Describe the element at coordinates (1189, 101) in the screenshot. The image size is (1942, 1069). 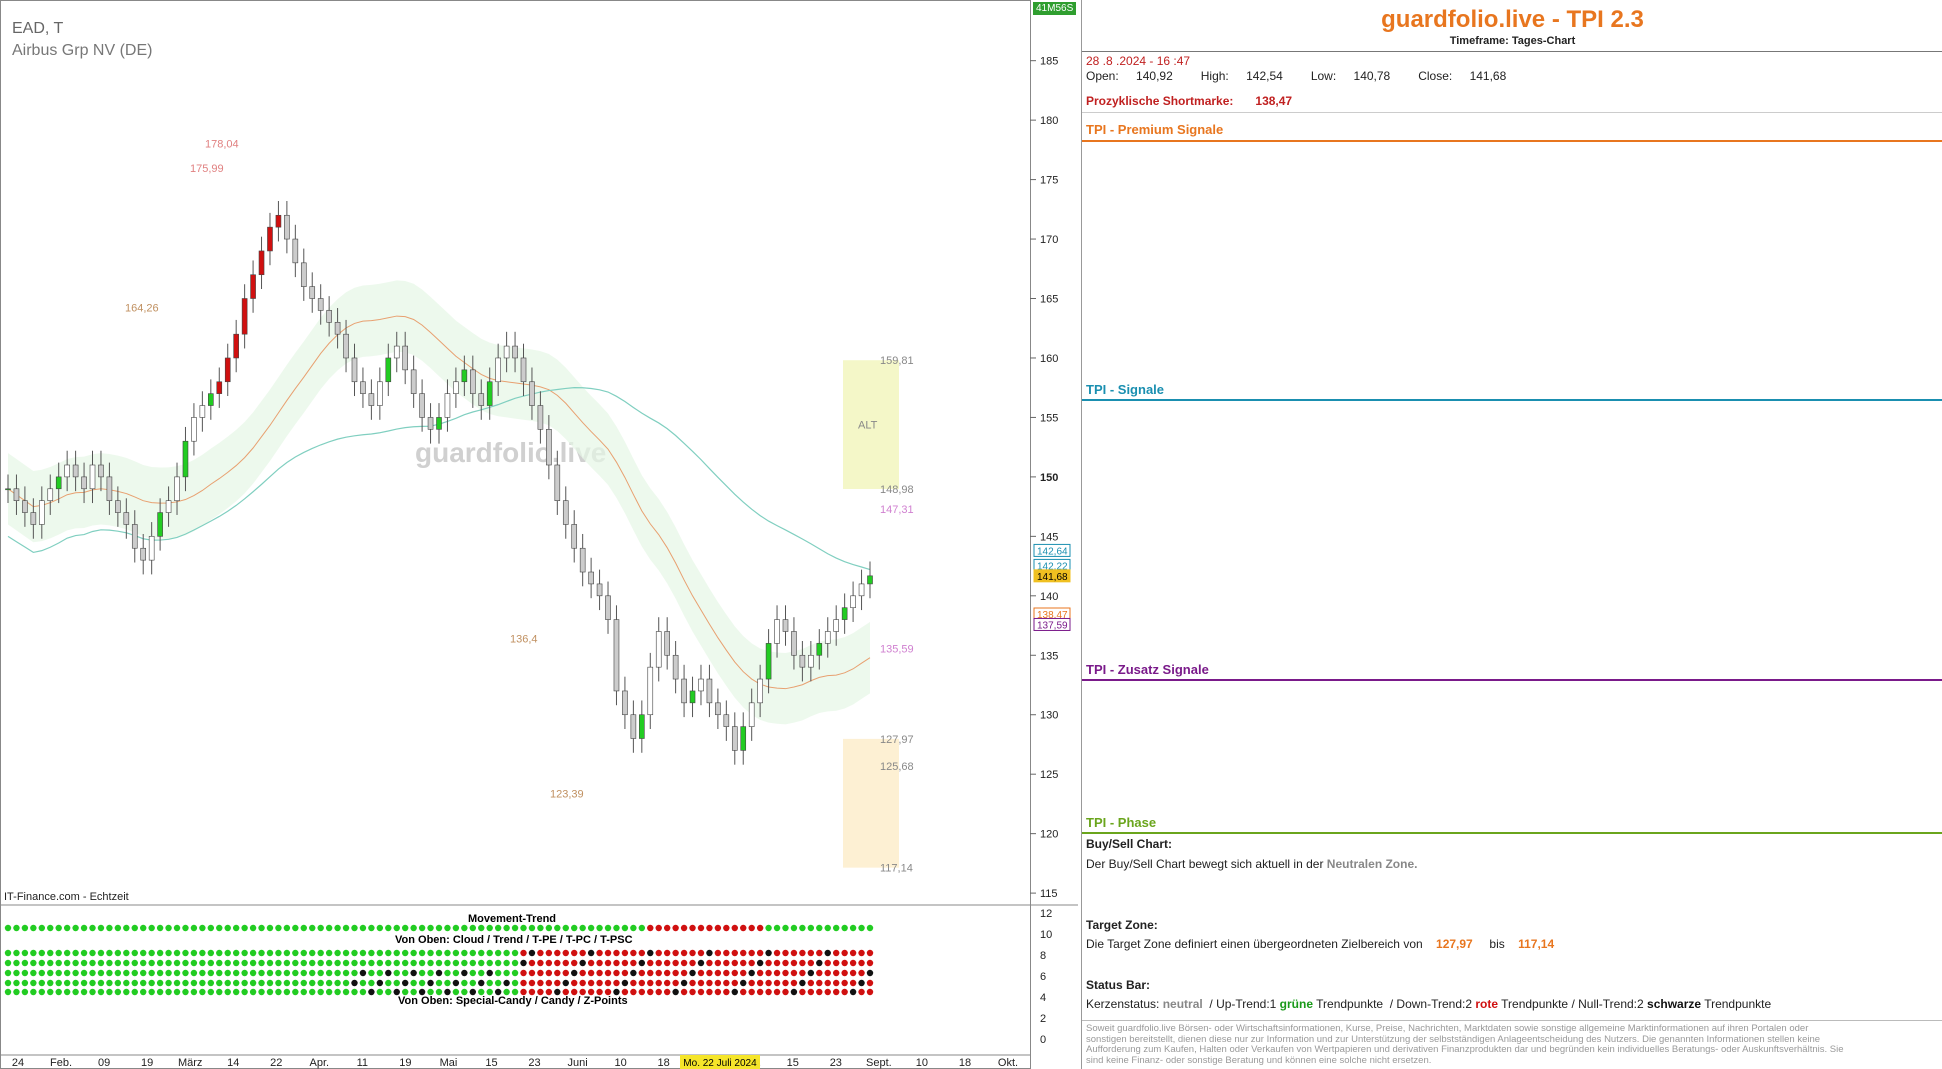
I see `shortmarke-row: Prozyklische Shortmarke: 138,47` at that location.